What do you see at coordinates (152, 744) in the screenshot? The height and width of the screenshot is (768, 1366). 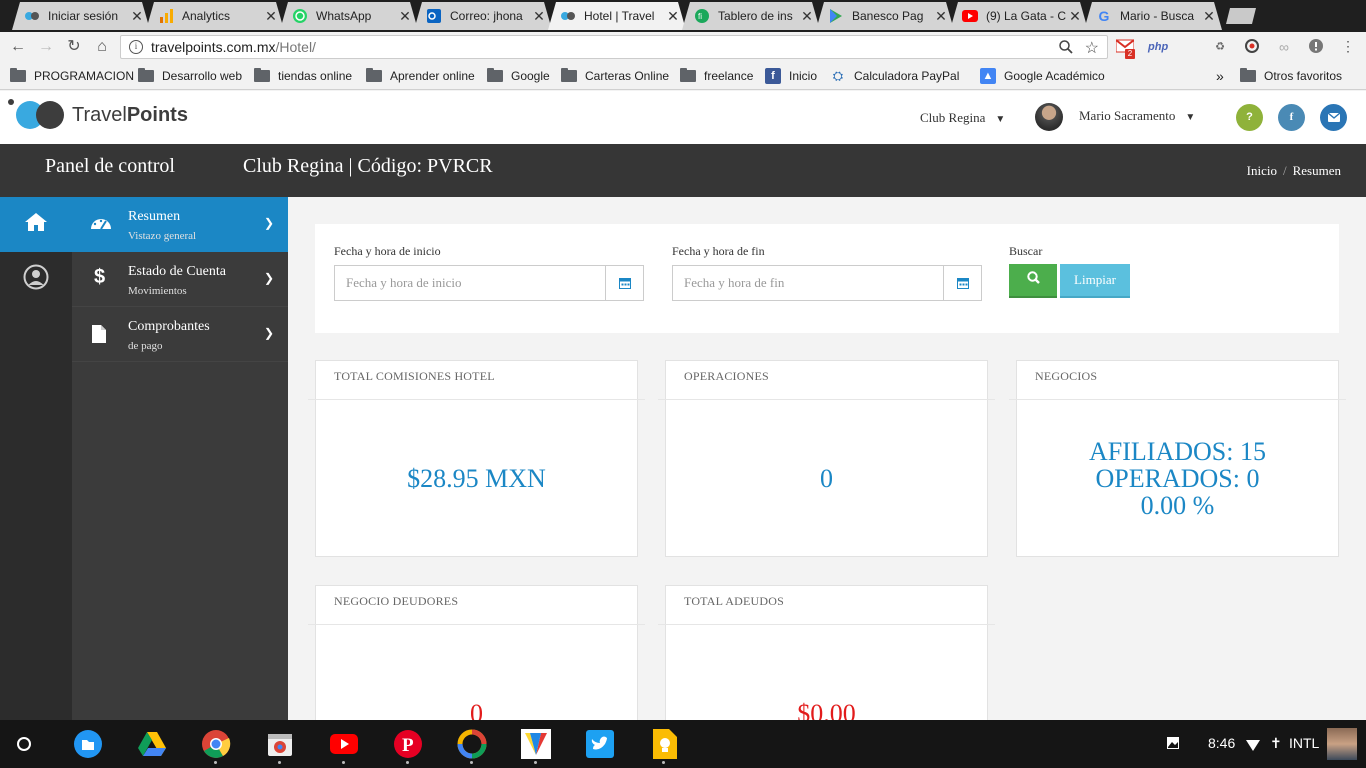 I see `drive-app-icon` at bounding box center [152, 744].